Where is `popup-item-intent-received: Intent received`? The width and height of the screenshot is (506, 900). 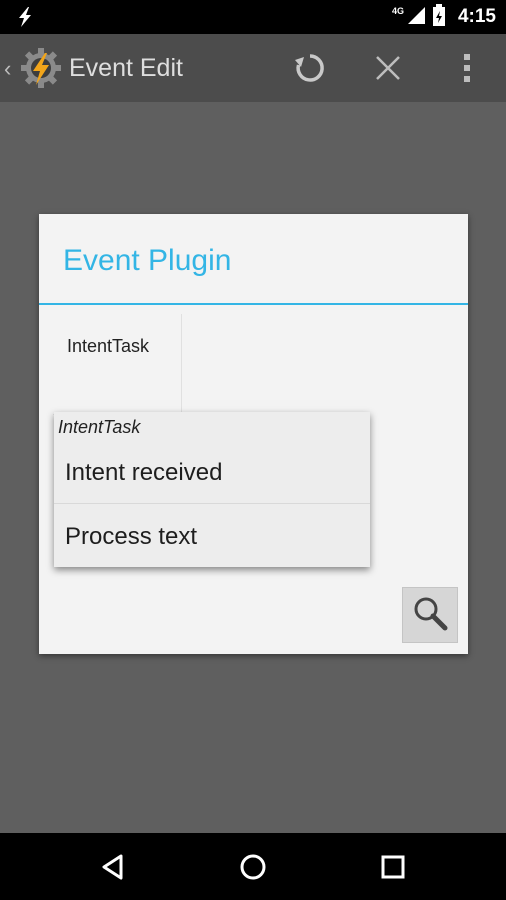
popup-item-intent-received: Intent received is located at coordinates (212, 472).